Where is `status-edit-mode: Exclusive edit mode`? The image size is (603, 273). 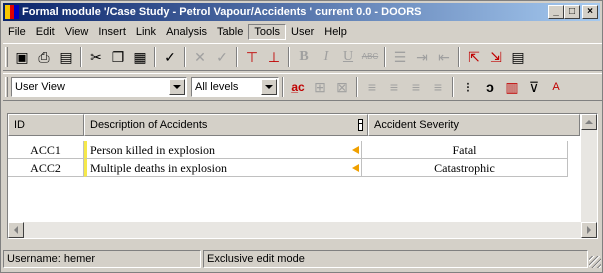 status-edit-mode: Exclusive edit mode is located at coordinates (395, 259).